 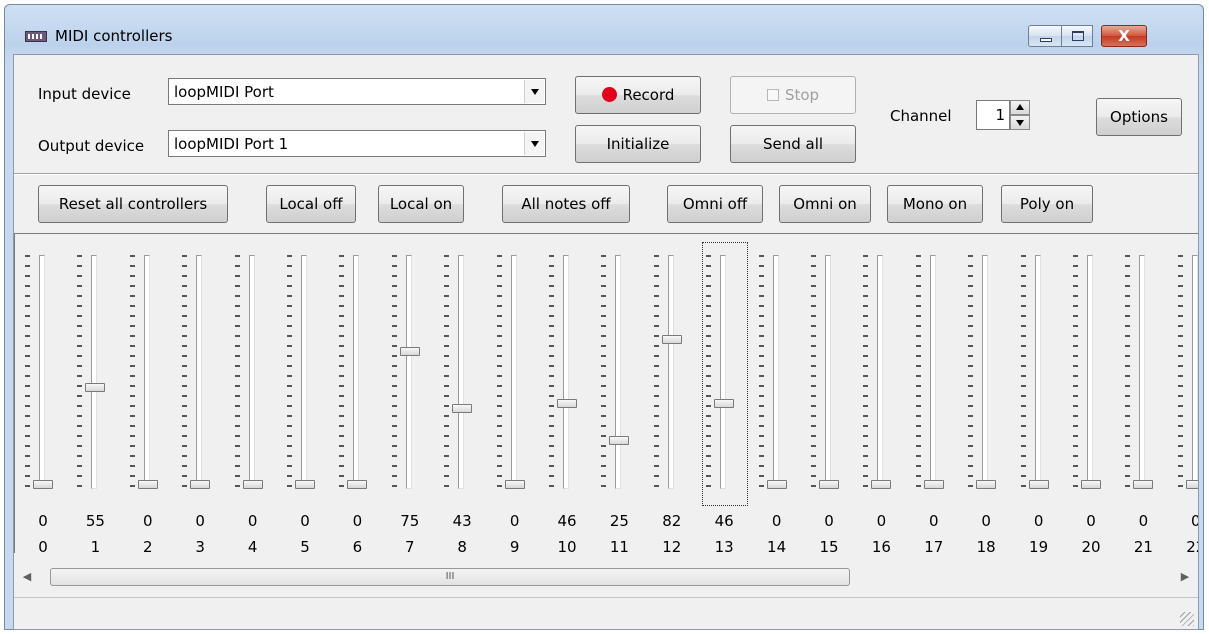 What do you see at coordinates (676, 393) in the screenshot?
I see `controller-slider-12: 82 12` at bounding box center [676, 393].